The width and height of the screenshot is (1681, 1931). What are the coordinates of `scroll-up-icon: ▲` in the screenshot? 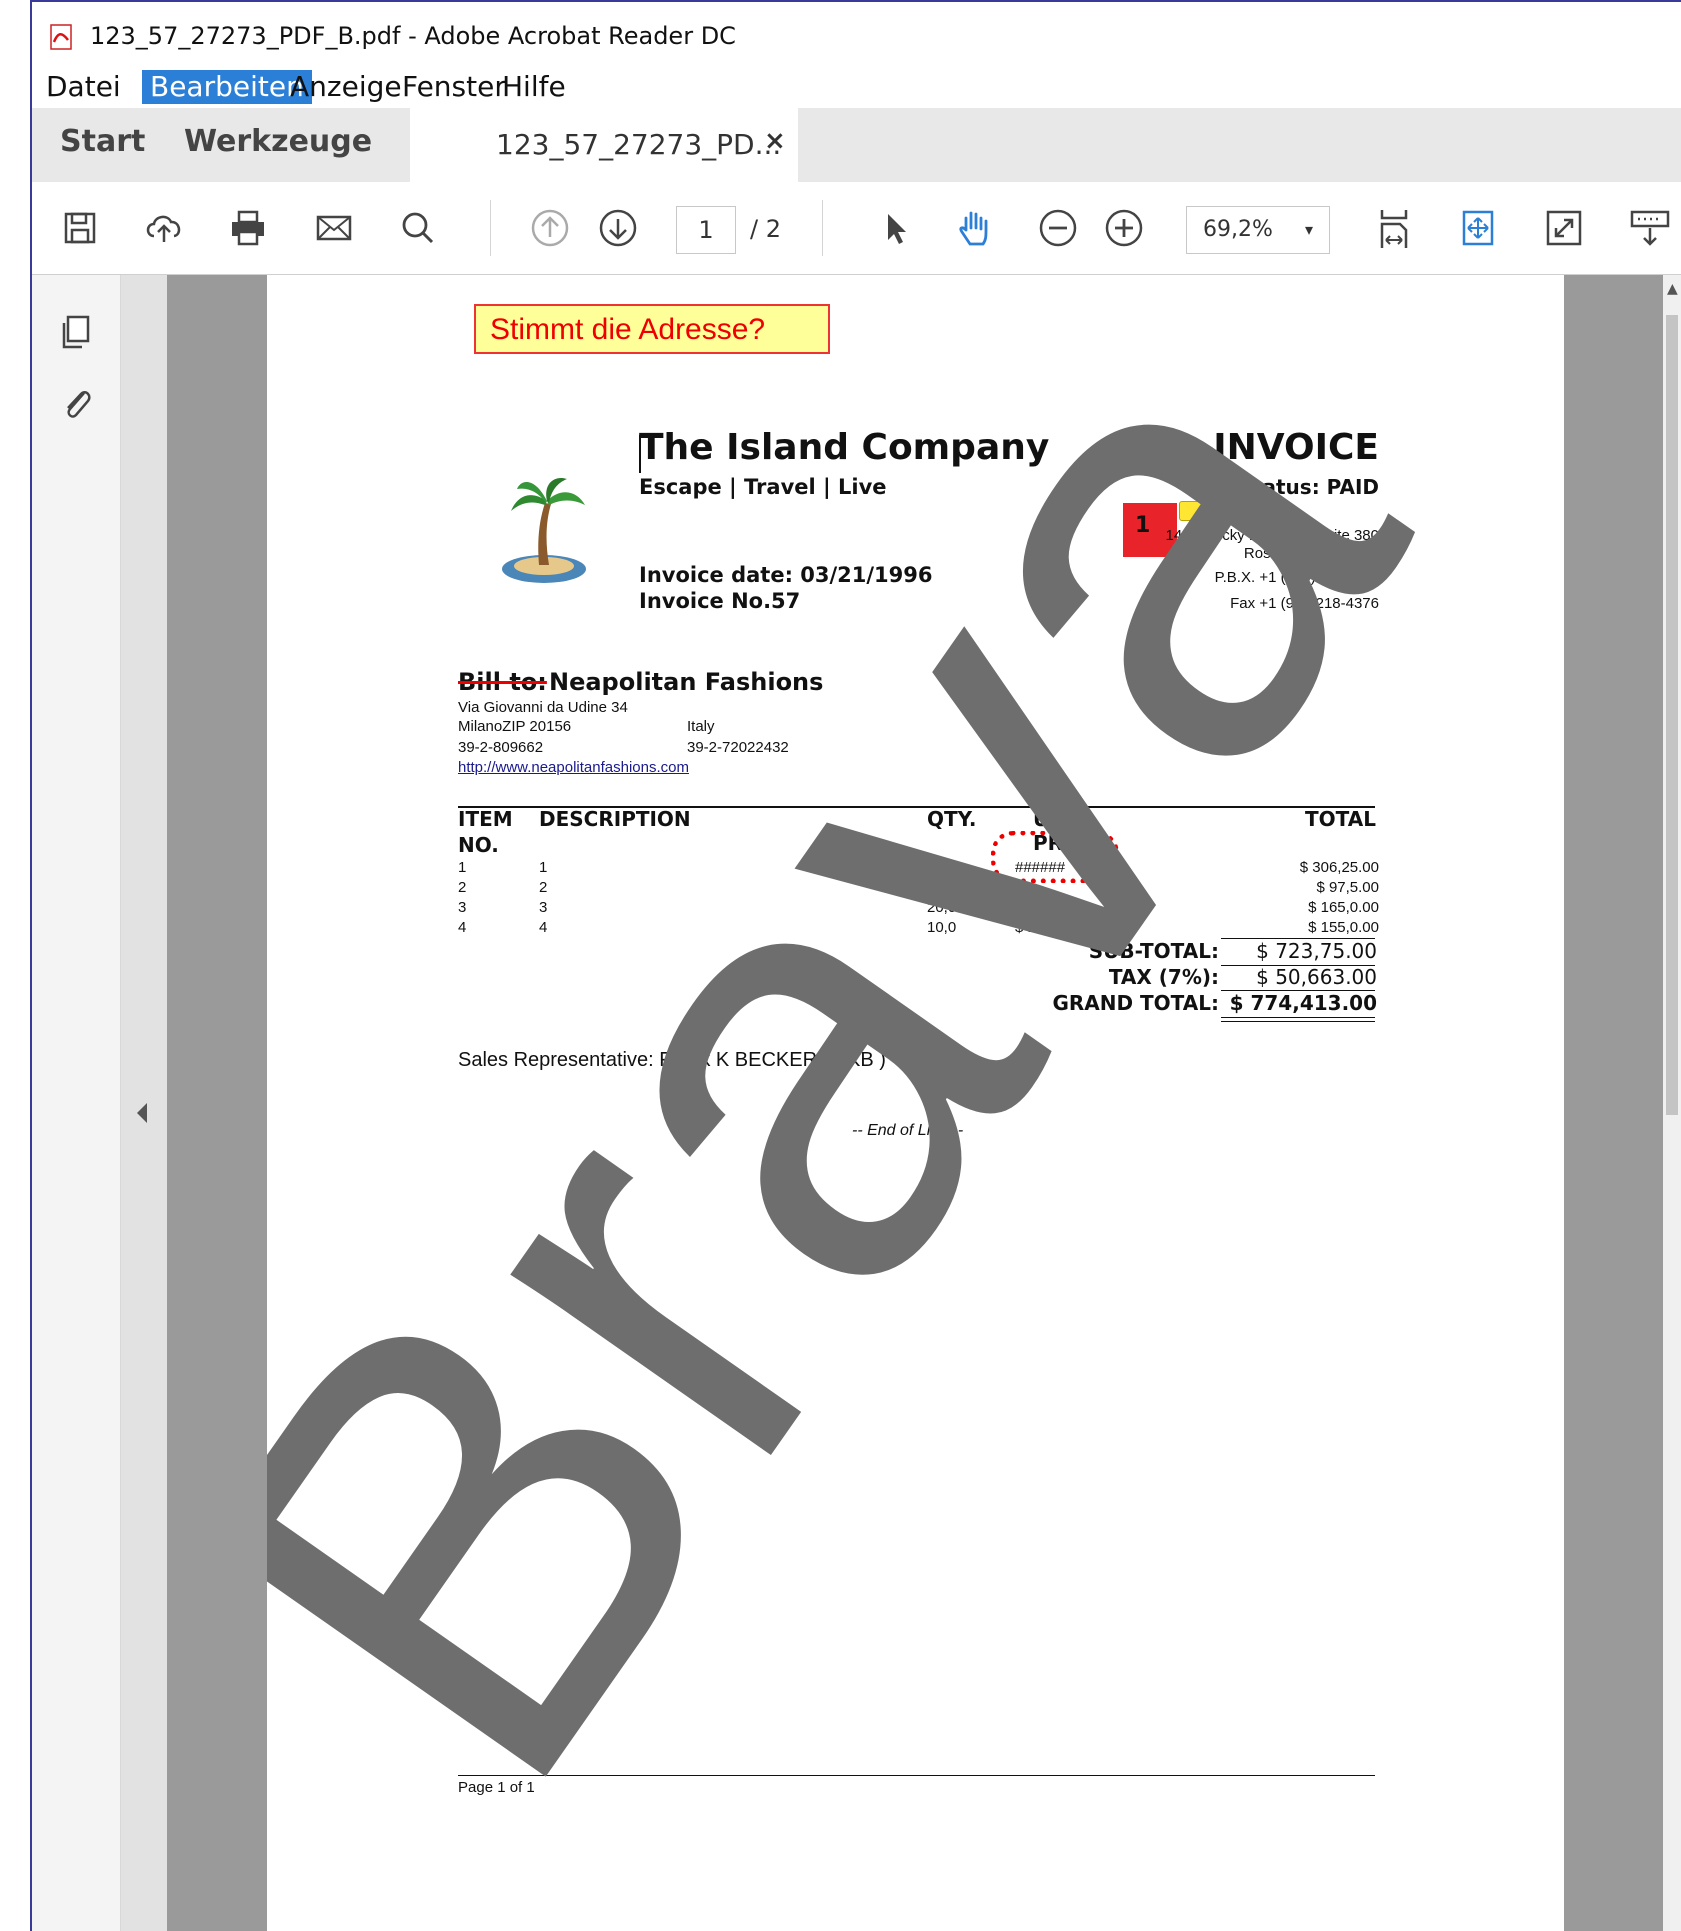 It's located at (1672, 289).